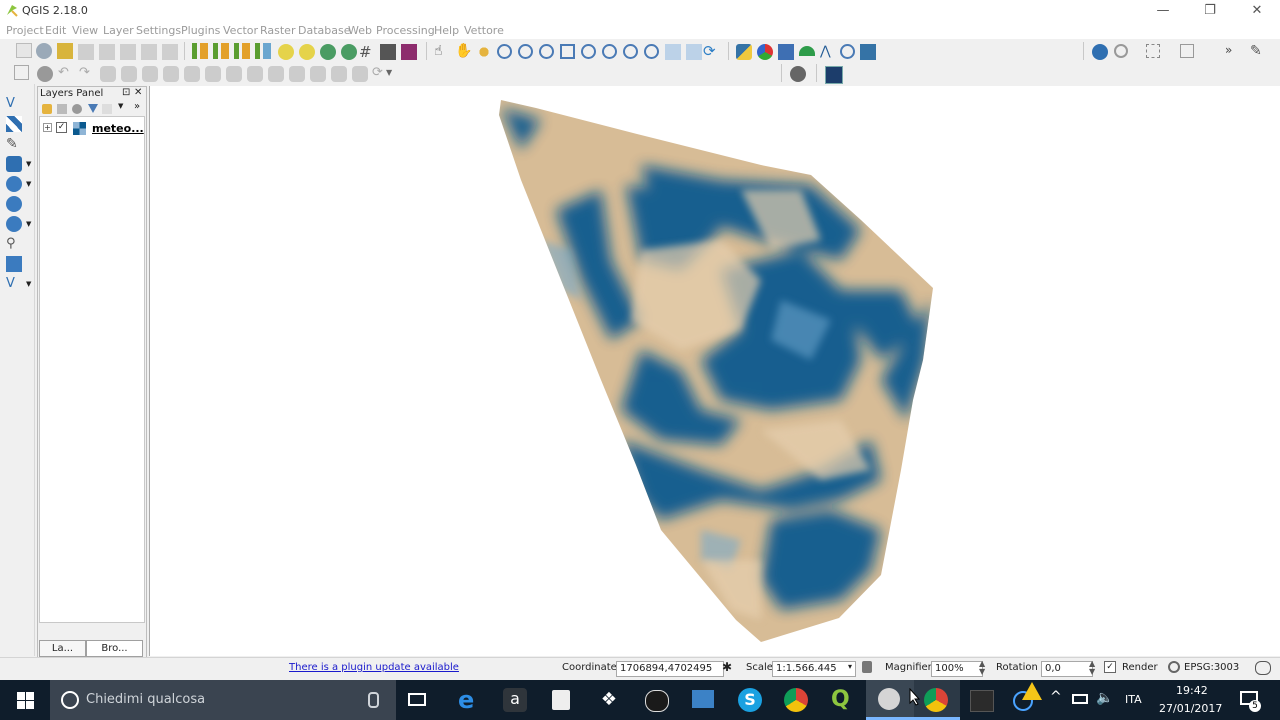  Describe the element at coordinates (463, 51) in the screenshot. I see `pan-hand-icon: ✋` at that location.